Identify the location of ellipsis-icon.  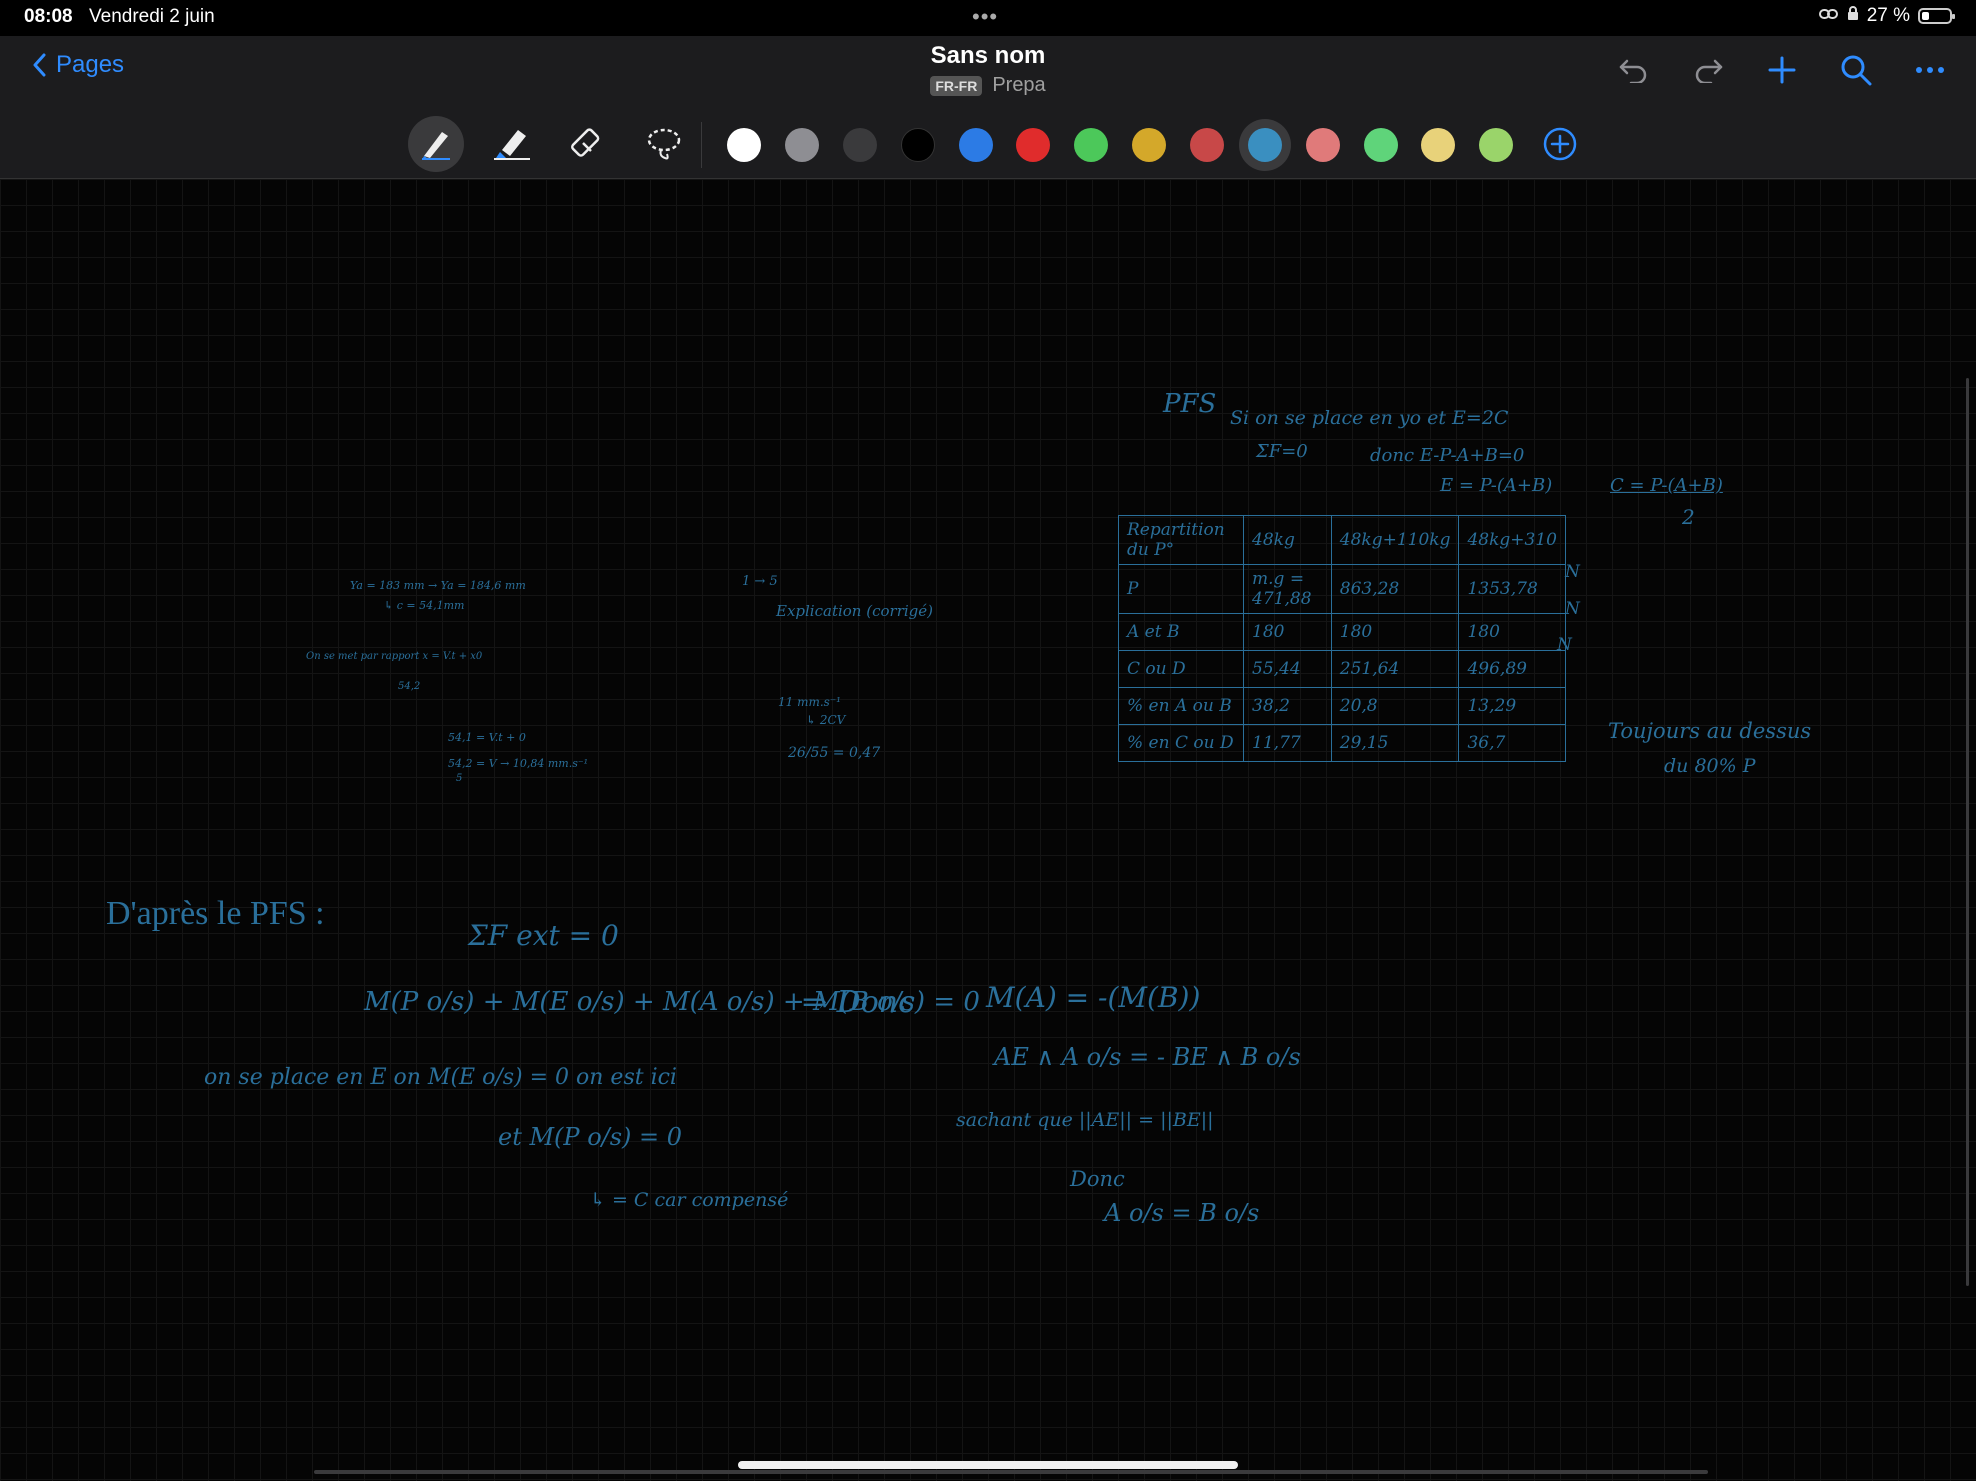
(1930, 70).